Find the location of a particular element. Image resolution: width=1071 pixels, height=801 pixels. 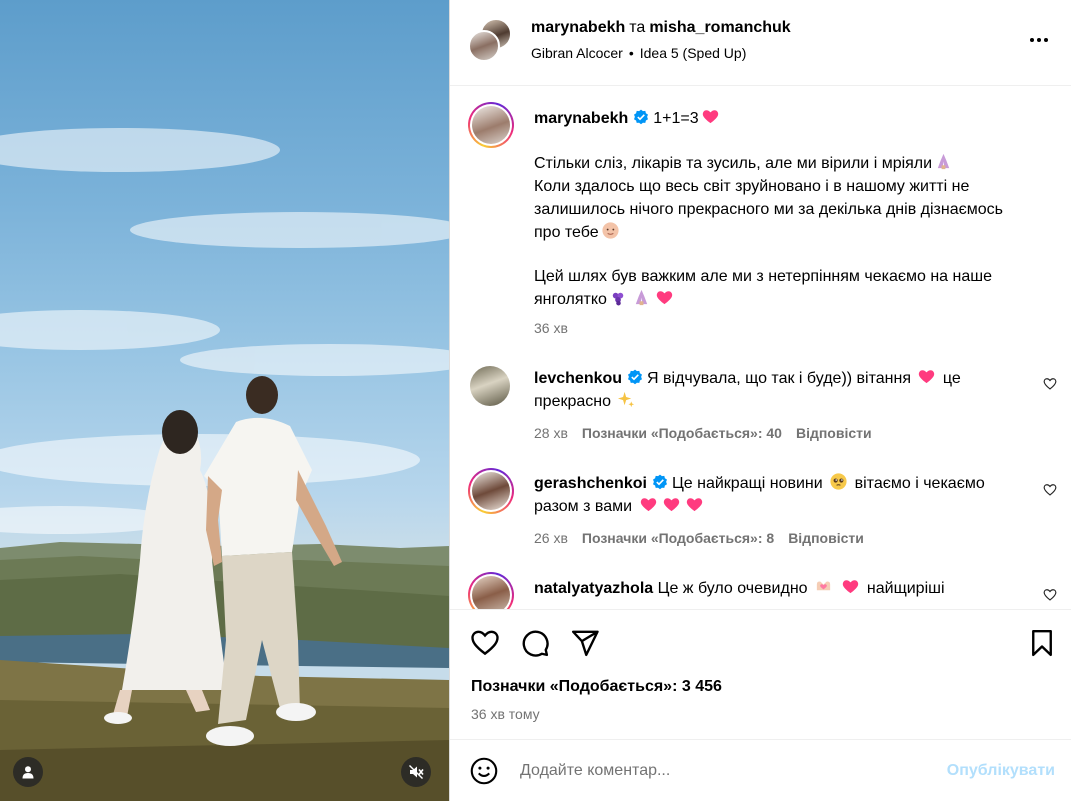

comment-username: natalyatyazhola is located at coordinates (593, 588).